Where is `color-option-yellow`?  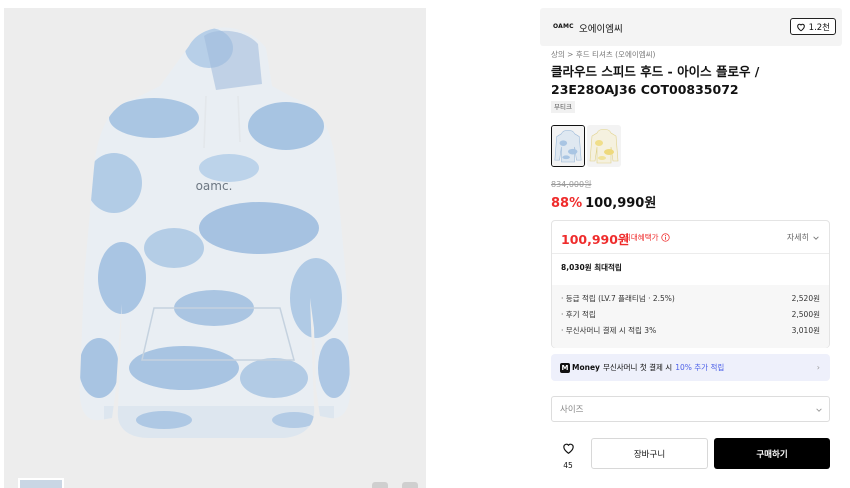
color-option-yellow is located at coordinates (604, 146).